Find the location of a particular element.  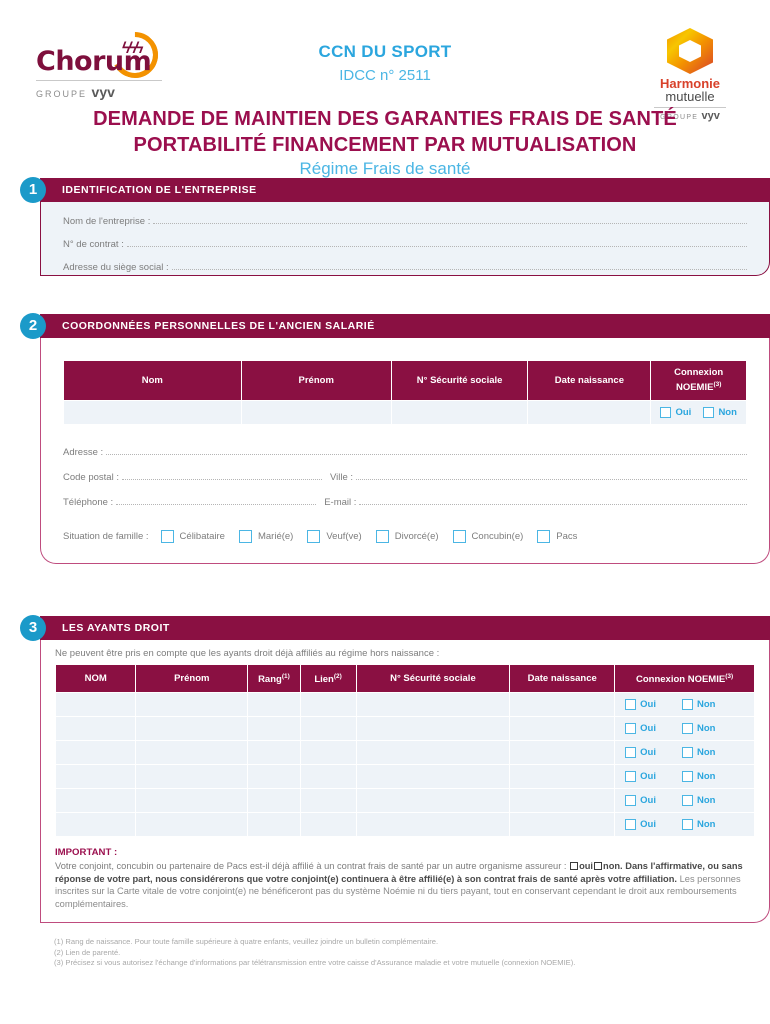

field-input-line-telephone is located at coordinates (216, 501).